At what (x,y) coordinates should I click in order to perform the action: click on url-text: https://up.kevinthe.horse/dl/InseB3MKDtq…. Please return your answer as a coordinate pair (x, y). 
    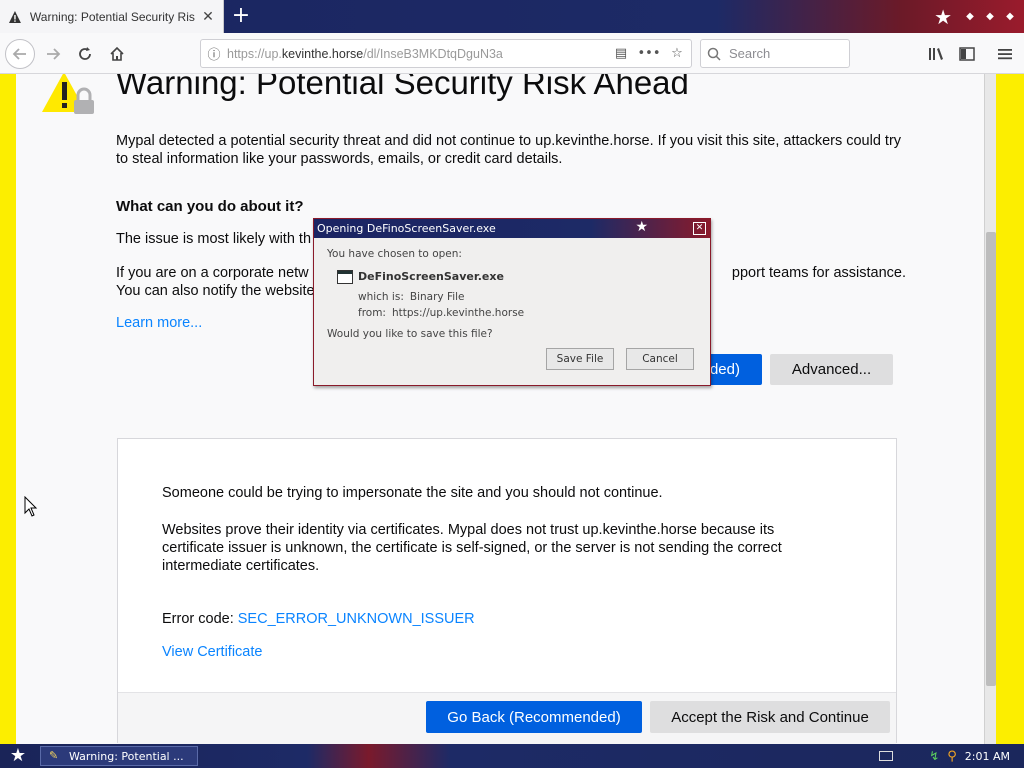
    Looking at the image, I should click on (417, 54).